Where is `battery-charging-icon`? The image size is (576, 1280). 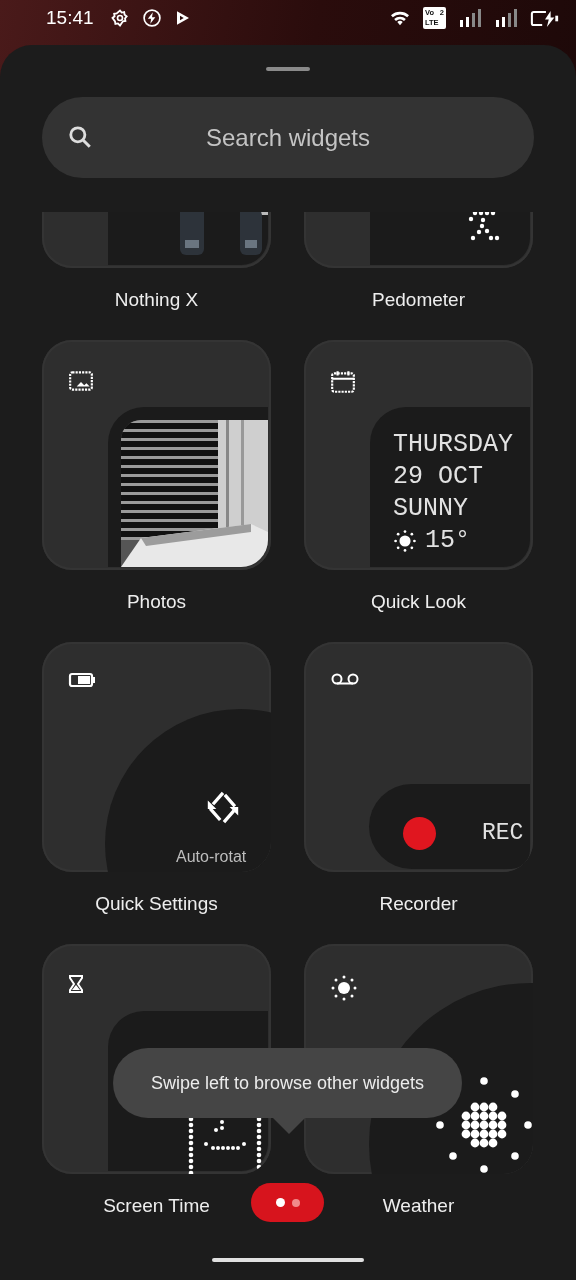
battery-charging-icon is located at coordinates (545, 18).